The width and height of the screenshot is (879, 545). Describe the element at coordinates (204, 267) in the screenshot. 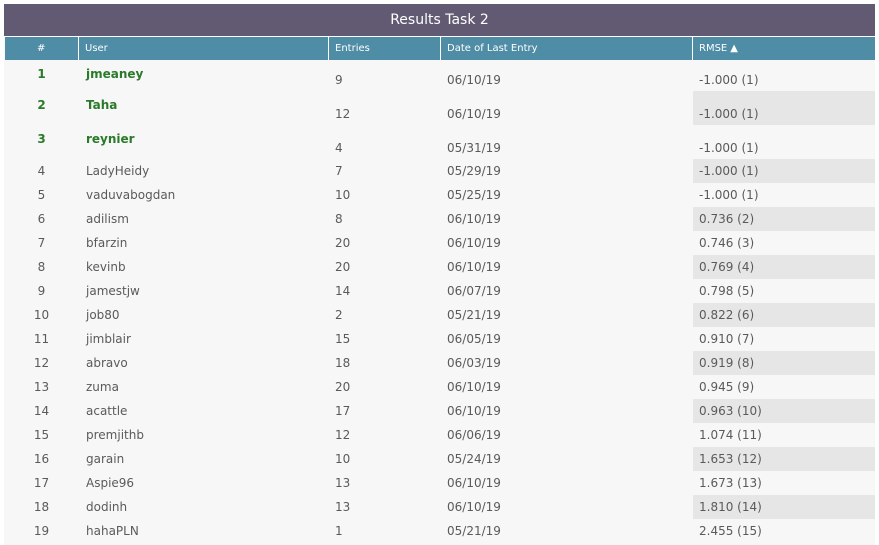

I see `user-cell: kevinb` at that location.